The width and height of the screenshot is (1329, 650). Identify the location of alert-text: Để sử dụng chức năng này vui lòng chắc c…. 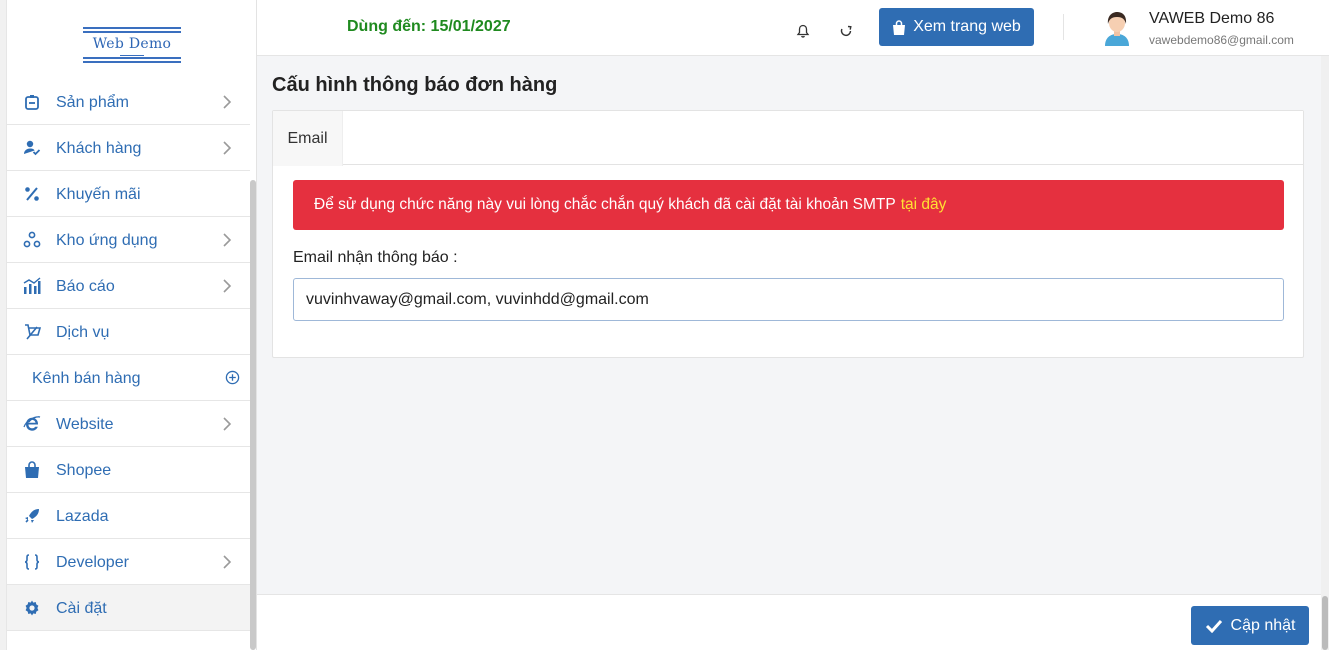
(605, 204).